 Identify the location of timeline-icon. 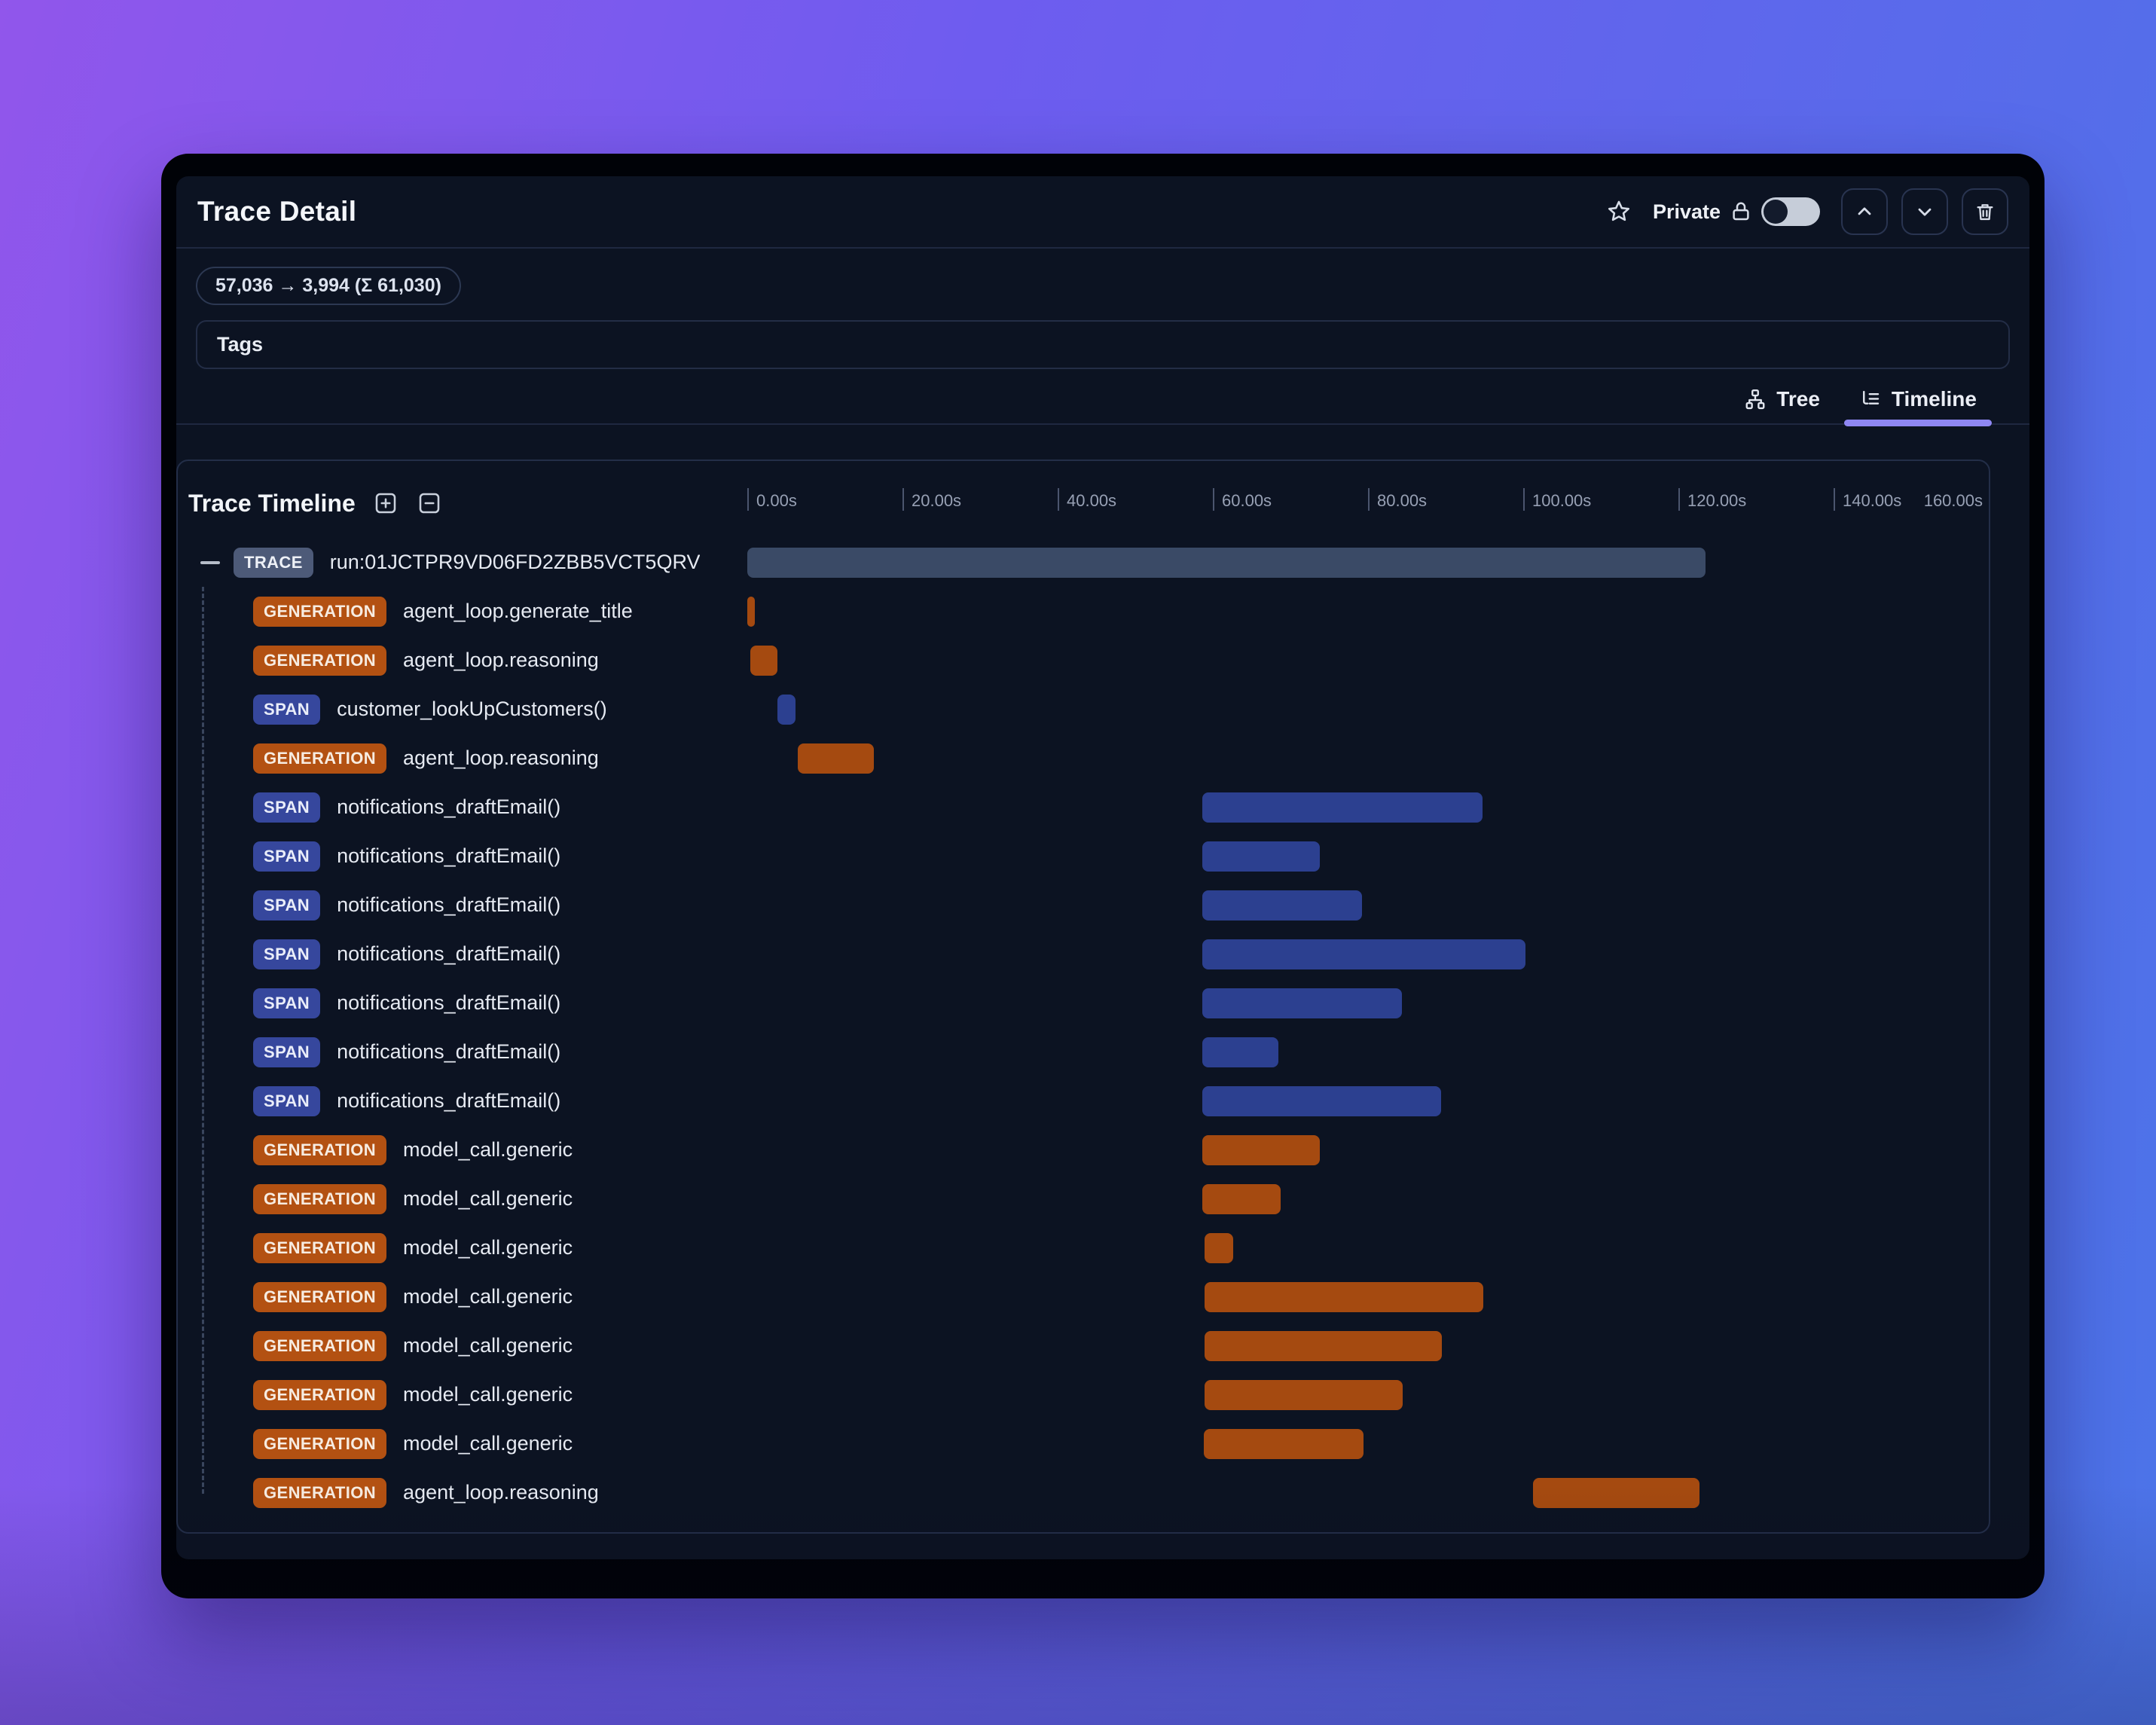
(1870, 400).